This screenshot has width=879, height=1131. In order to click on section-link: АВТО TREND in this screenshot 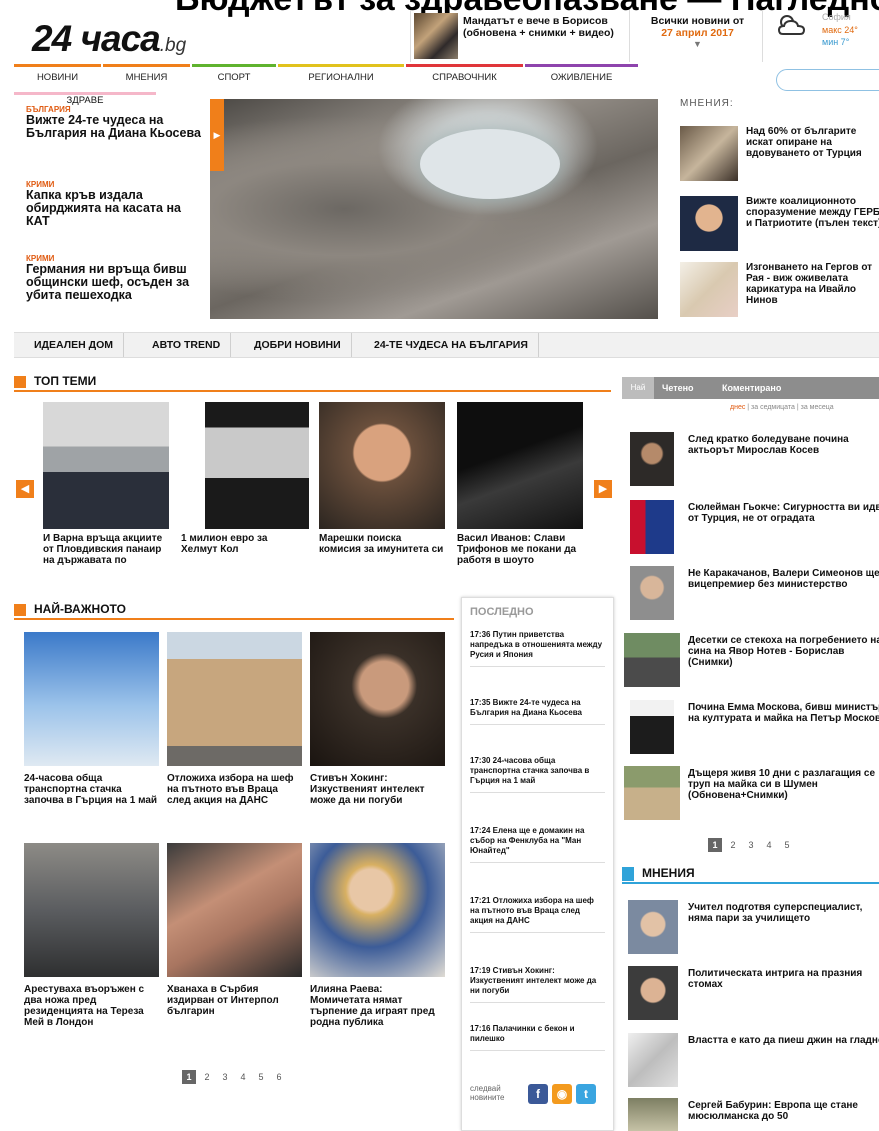, I will do `click(187, 345)`.